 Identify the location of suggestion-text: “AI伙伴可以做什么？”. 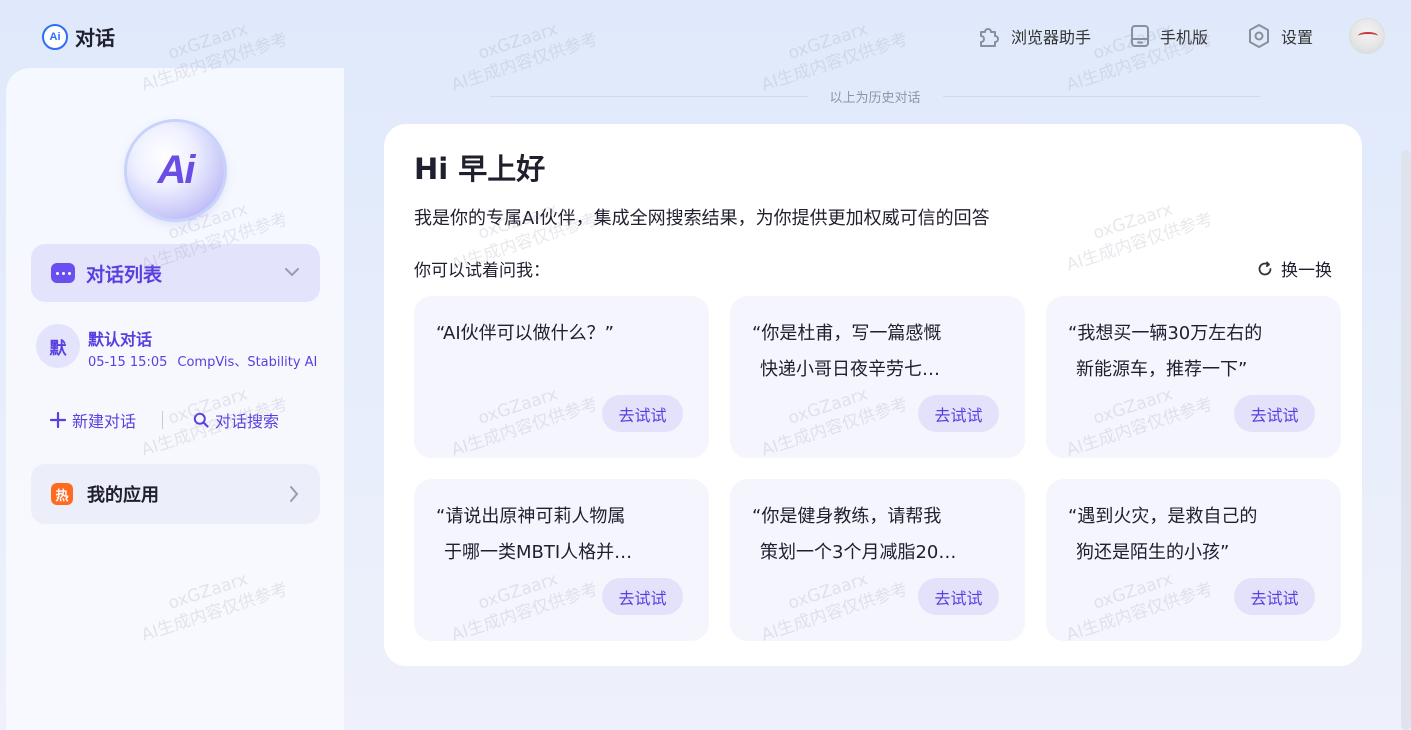
(525, 333).